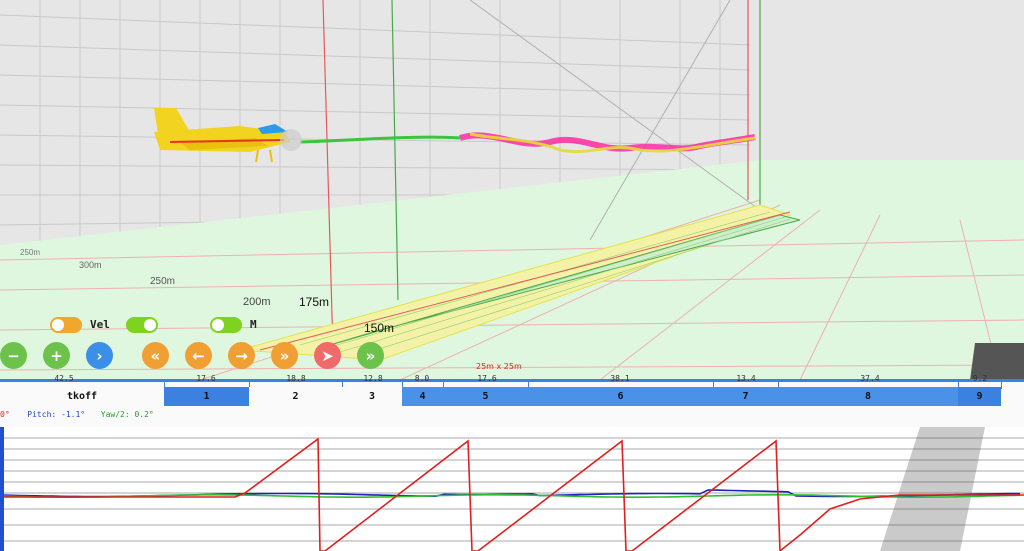 This screenshot has height=551, width=1024. What do you see at coordinates (980, 378) in the screenshot?
I see `segment-duration: 9.2` at bounding box center [980, 378].